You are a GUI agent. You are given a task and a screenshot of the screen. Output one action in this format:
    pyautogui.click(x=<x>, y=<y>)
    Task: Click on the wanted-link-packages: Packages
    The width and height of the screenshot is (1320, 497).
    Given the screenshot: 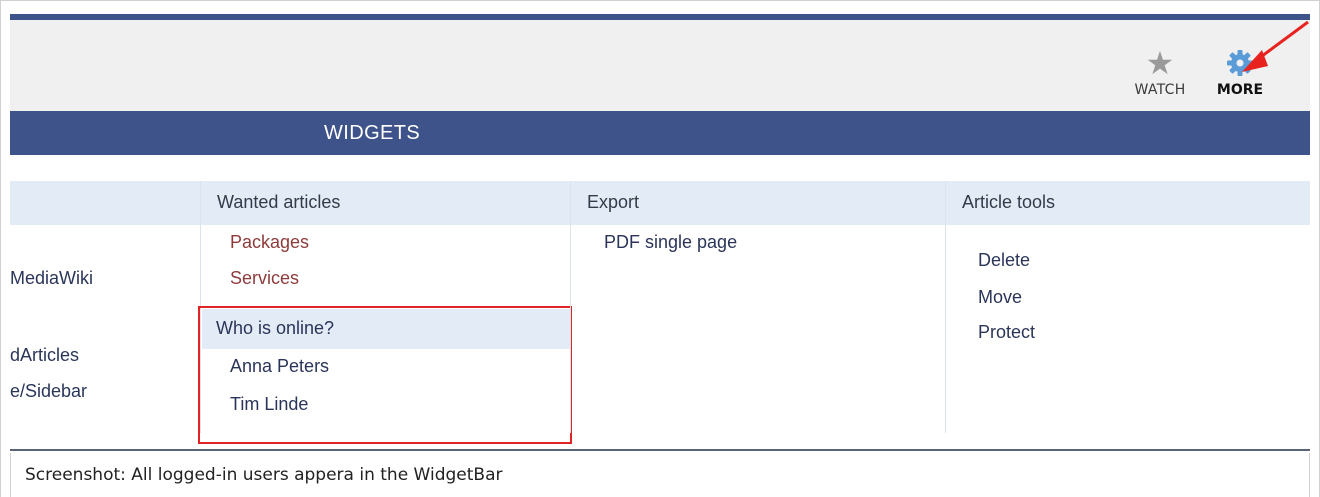 What is the action you would take?
    pyautogui.click(x=269, y=242)
    